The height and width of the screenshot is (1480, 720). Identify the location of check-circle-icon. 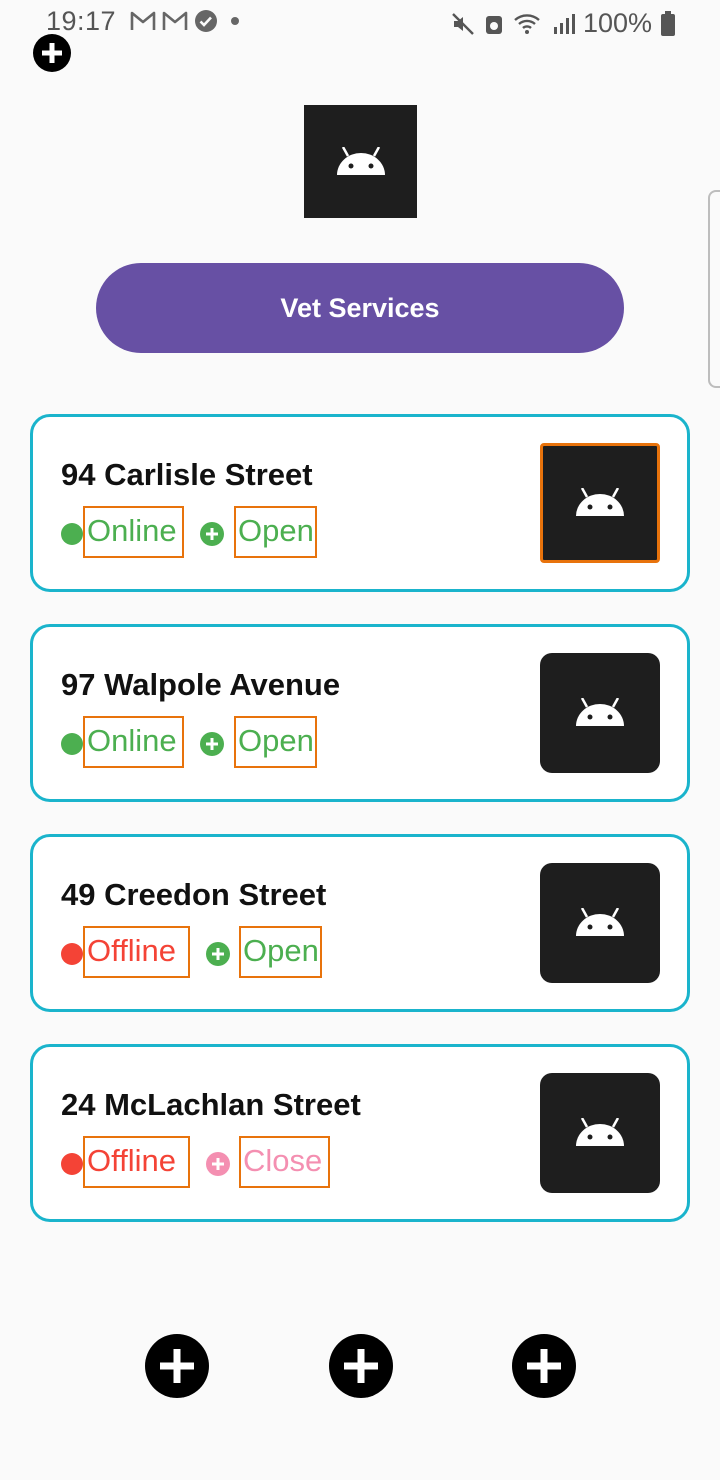
(206, 21).